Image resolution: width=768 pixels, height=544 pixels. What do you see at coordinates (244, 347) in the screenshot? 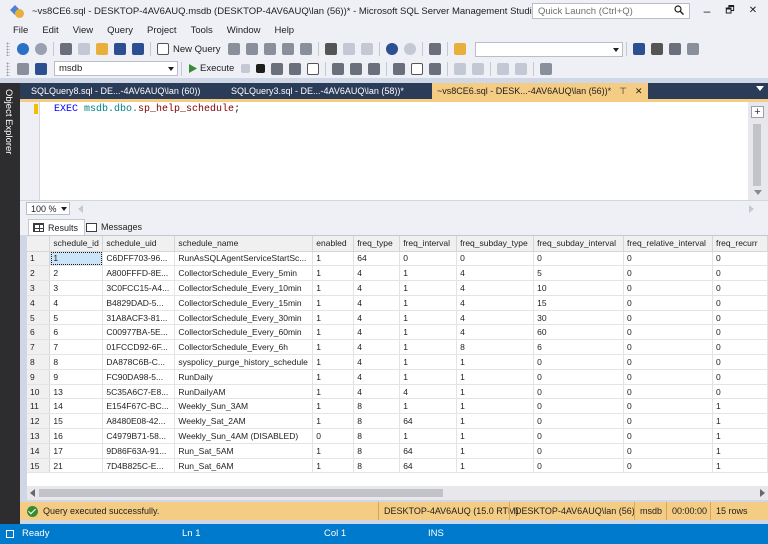
I see `cell-schedule-name: CollectorSchedule_Every_6h` at bounding box center [244, 347].